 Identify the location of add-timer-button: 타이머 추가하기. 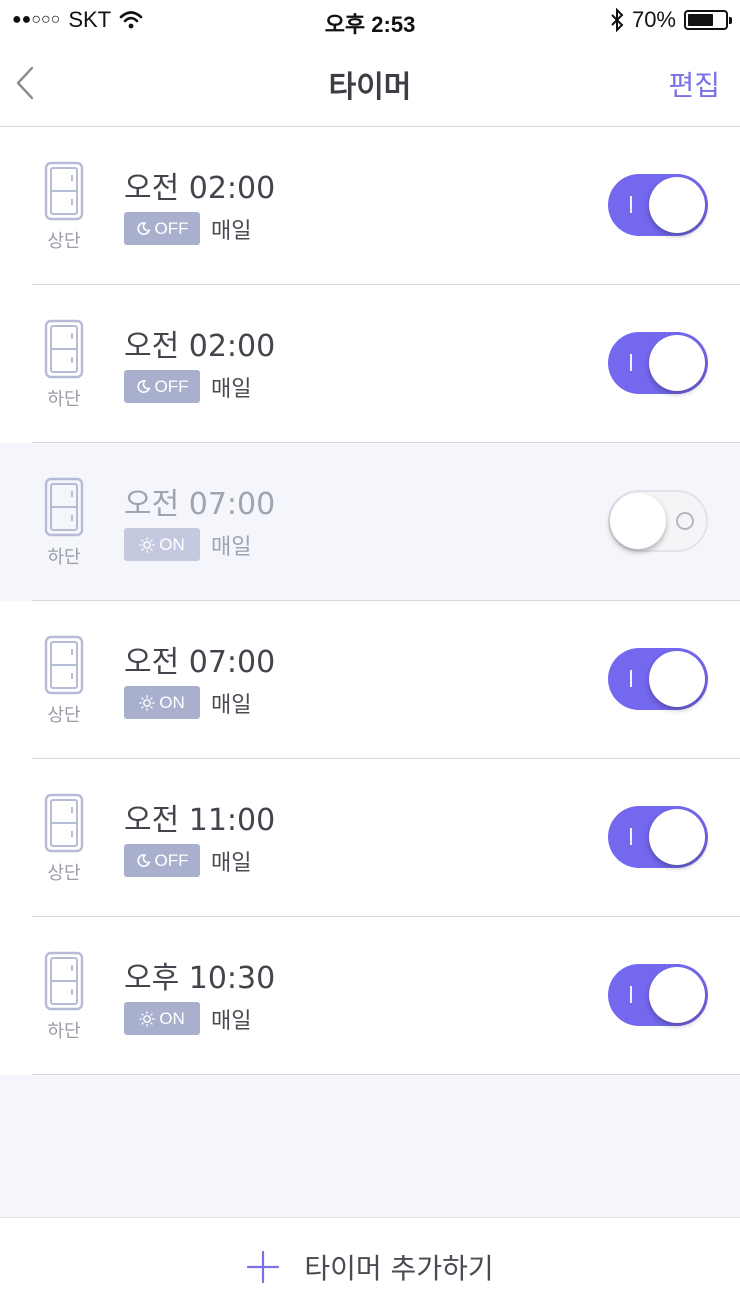
(370, 1266).